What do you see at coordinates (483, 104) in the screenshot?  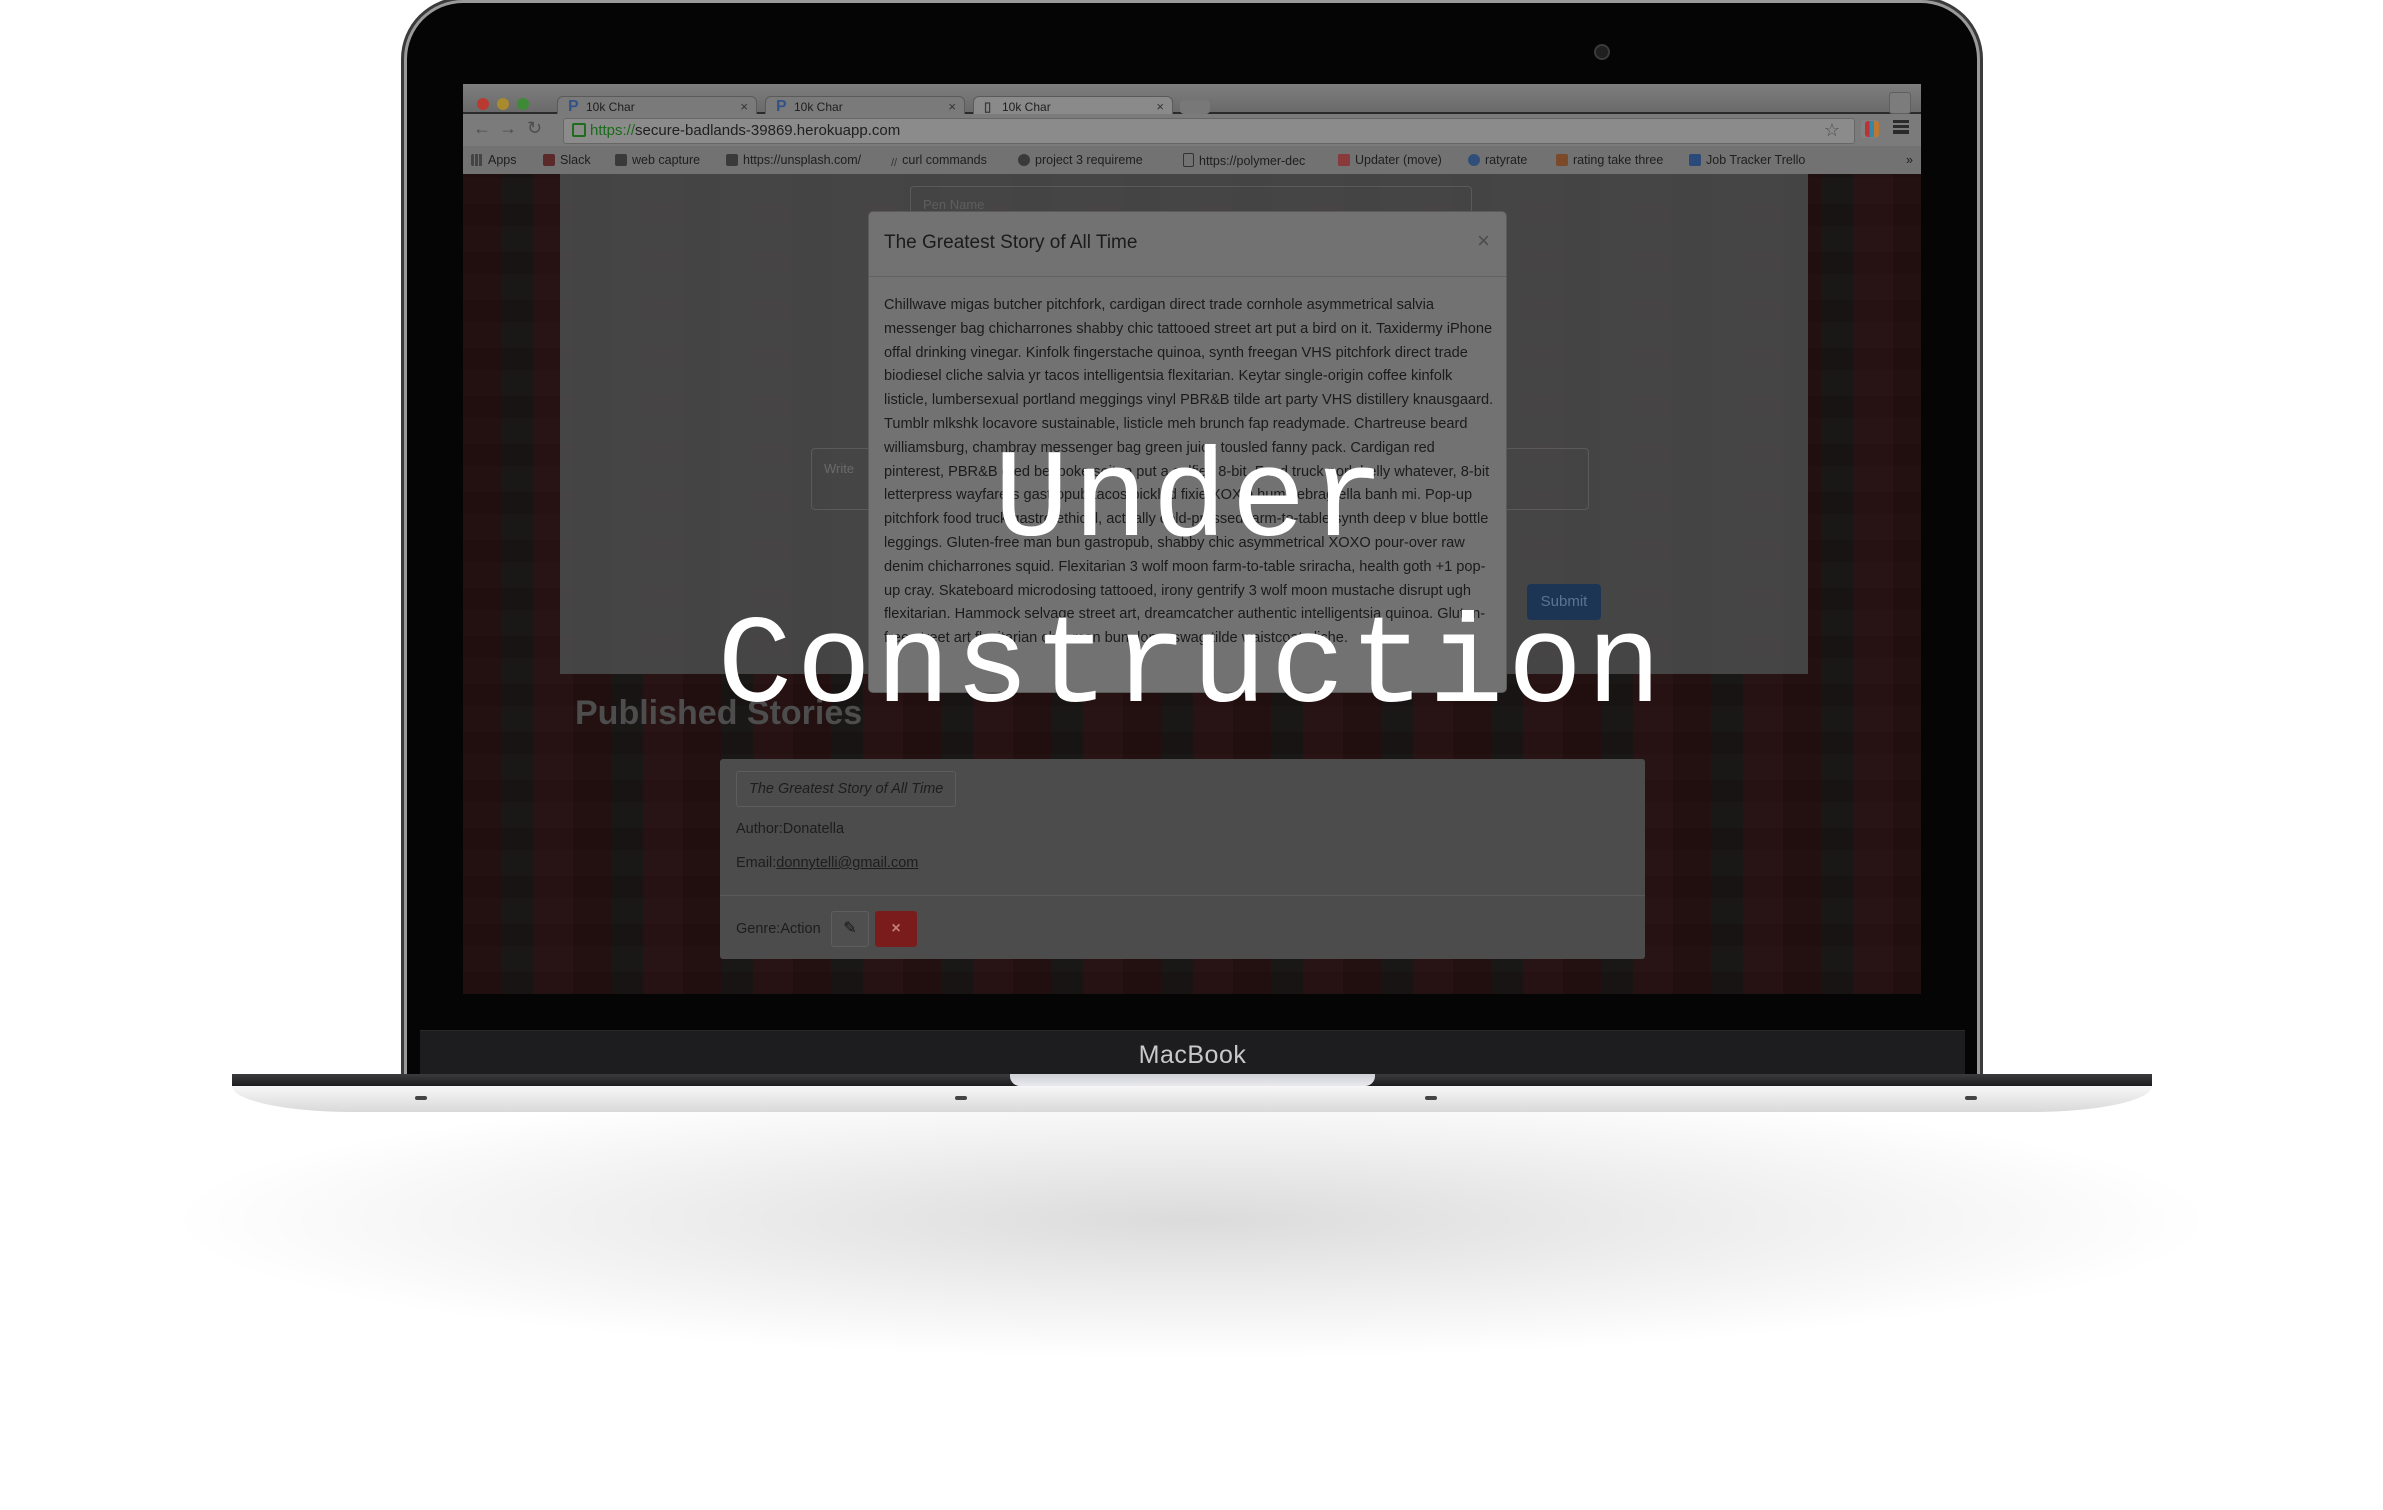 I see `close-window-icon` at bounding box center [483, 104].